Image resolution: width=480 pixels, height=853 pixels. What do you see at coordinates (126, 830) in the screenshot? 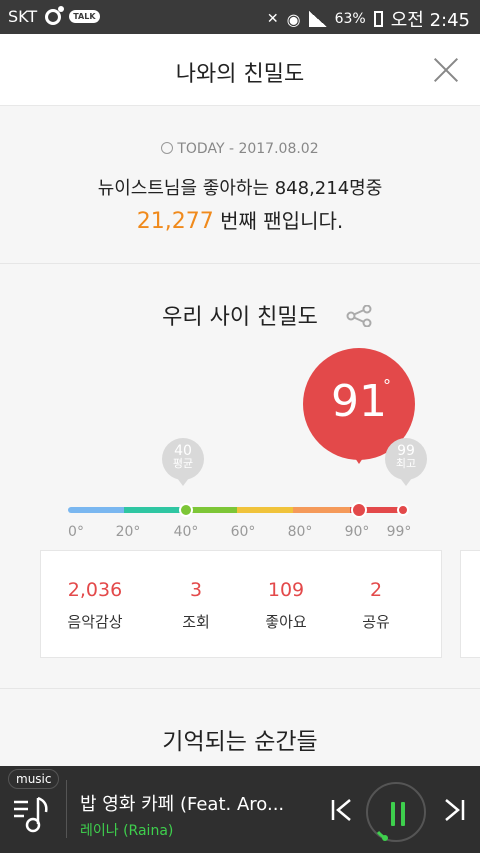
I see `artist-name: 레이나 (Raina)` at bounding box center [126, 830].